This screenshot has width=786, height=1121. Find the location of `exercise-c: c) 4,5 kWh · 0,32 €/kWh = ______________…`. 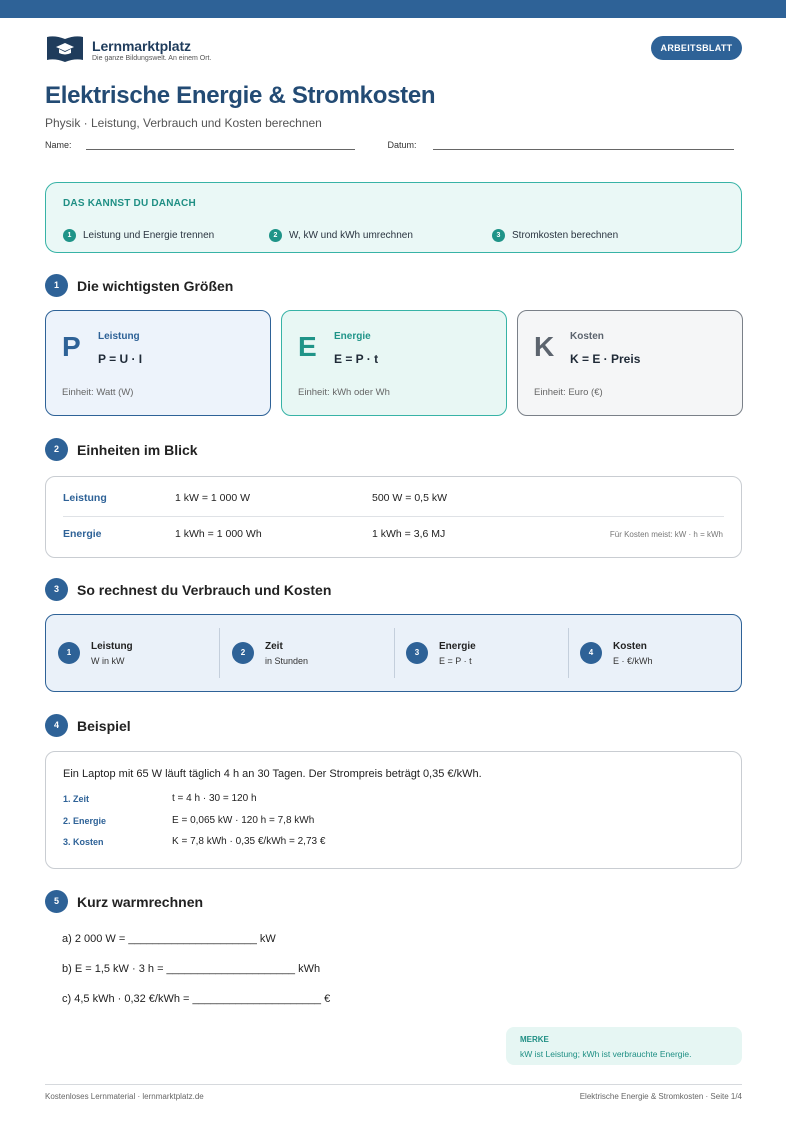

exercise-c: c) 4,5 kWh · 0,32 €/kWh = ______________… is located at coordinates (196, 999).